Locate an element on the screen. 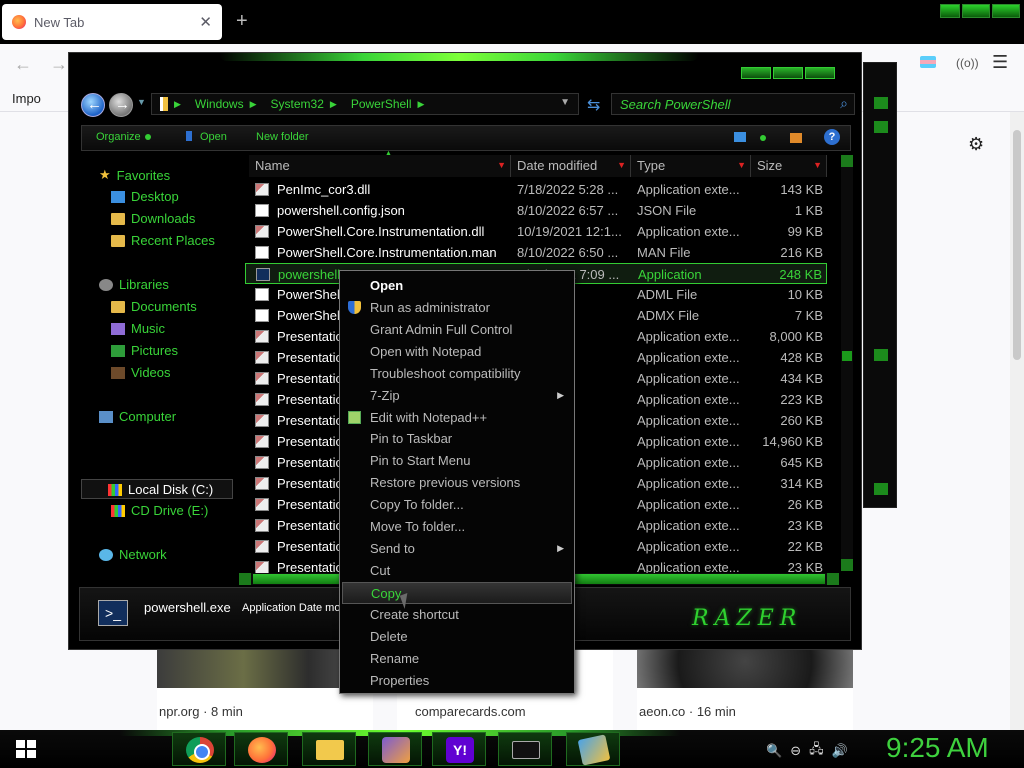 This screenshot has width=1024, height=768. refresh-icon: ⇆ is located at coordinates (593, 105).